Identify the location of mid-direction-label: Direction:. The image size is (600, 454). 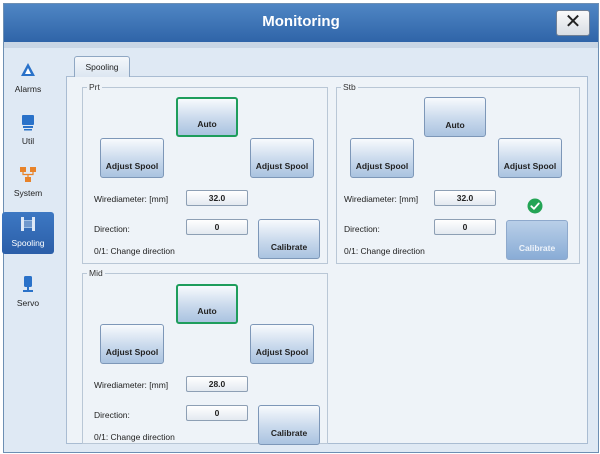
(112, 415).